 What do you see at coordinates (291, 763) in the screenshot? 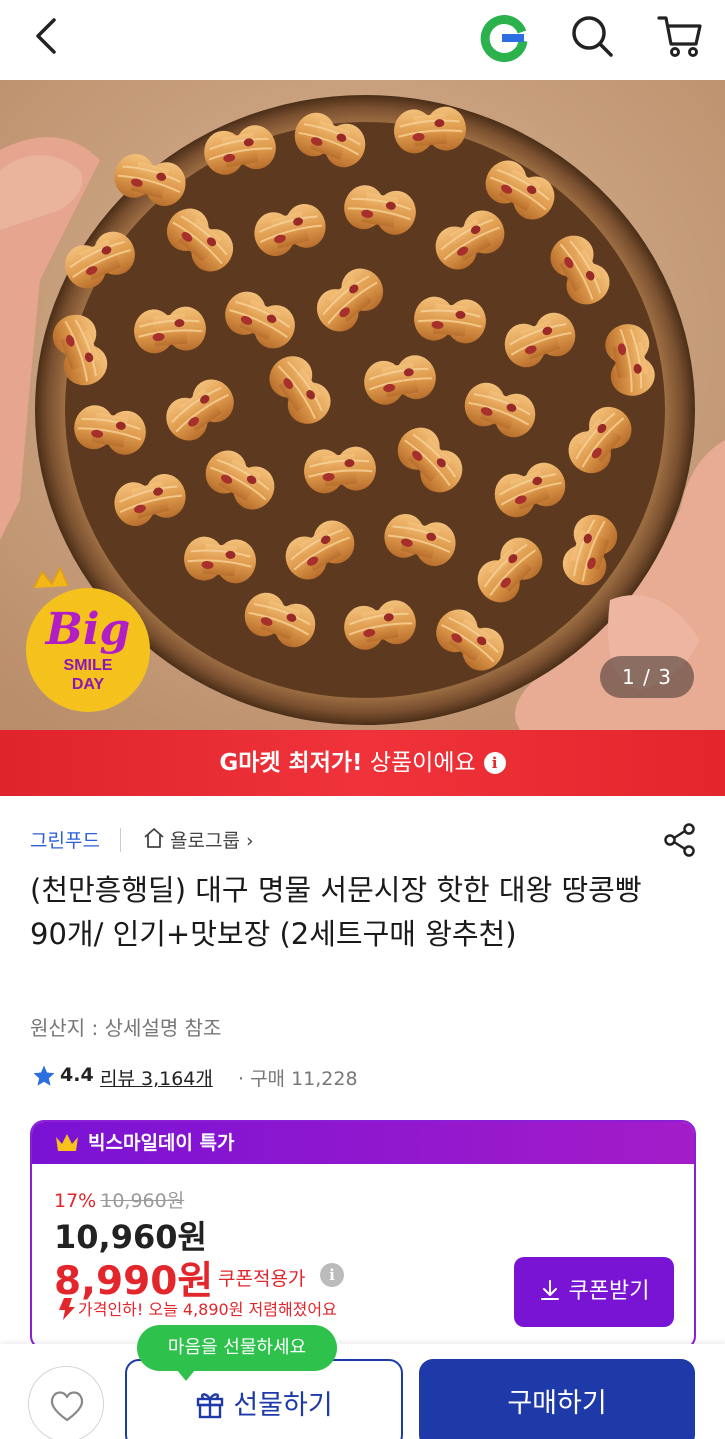
I see `banner-bold-text: G마켓 최저가!` at bounding box center [291, 763].